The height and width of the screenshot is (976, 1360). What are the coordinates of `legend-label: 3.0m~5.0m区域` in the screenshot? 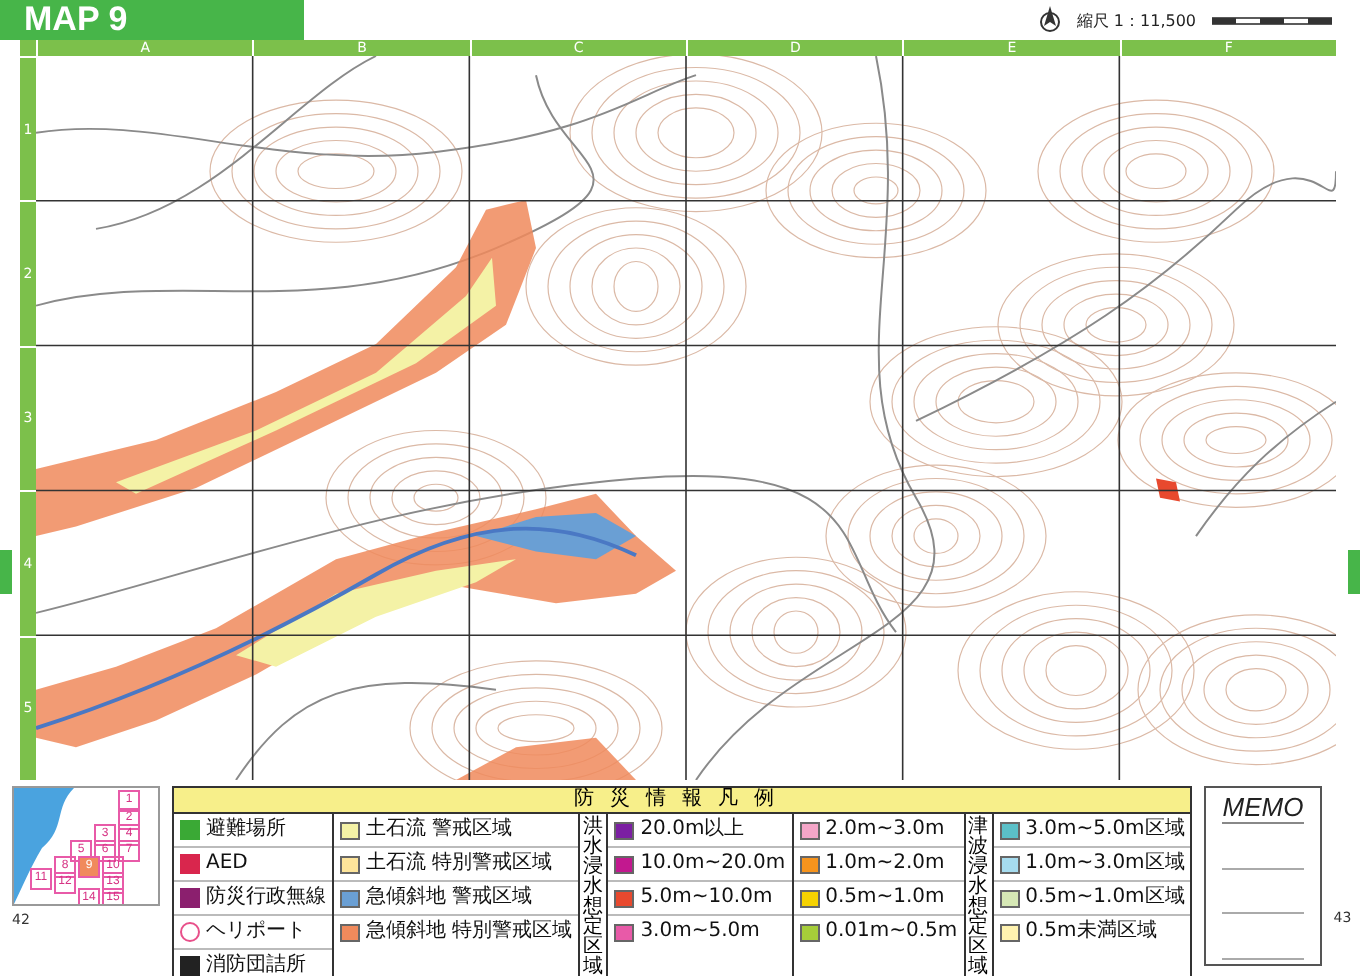 It's located at (1105, 830).